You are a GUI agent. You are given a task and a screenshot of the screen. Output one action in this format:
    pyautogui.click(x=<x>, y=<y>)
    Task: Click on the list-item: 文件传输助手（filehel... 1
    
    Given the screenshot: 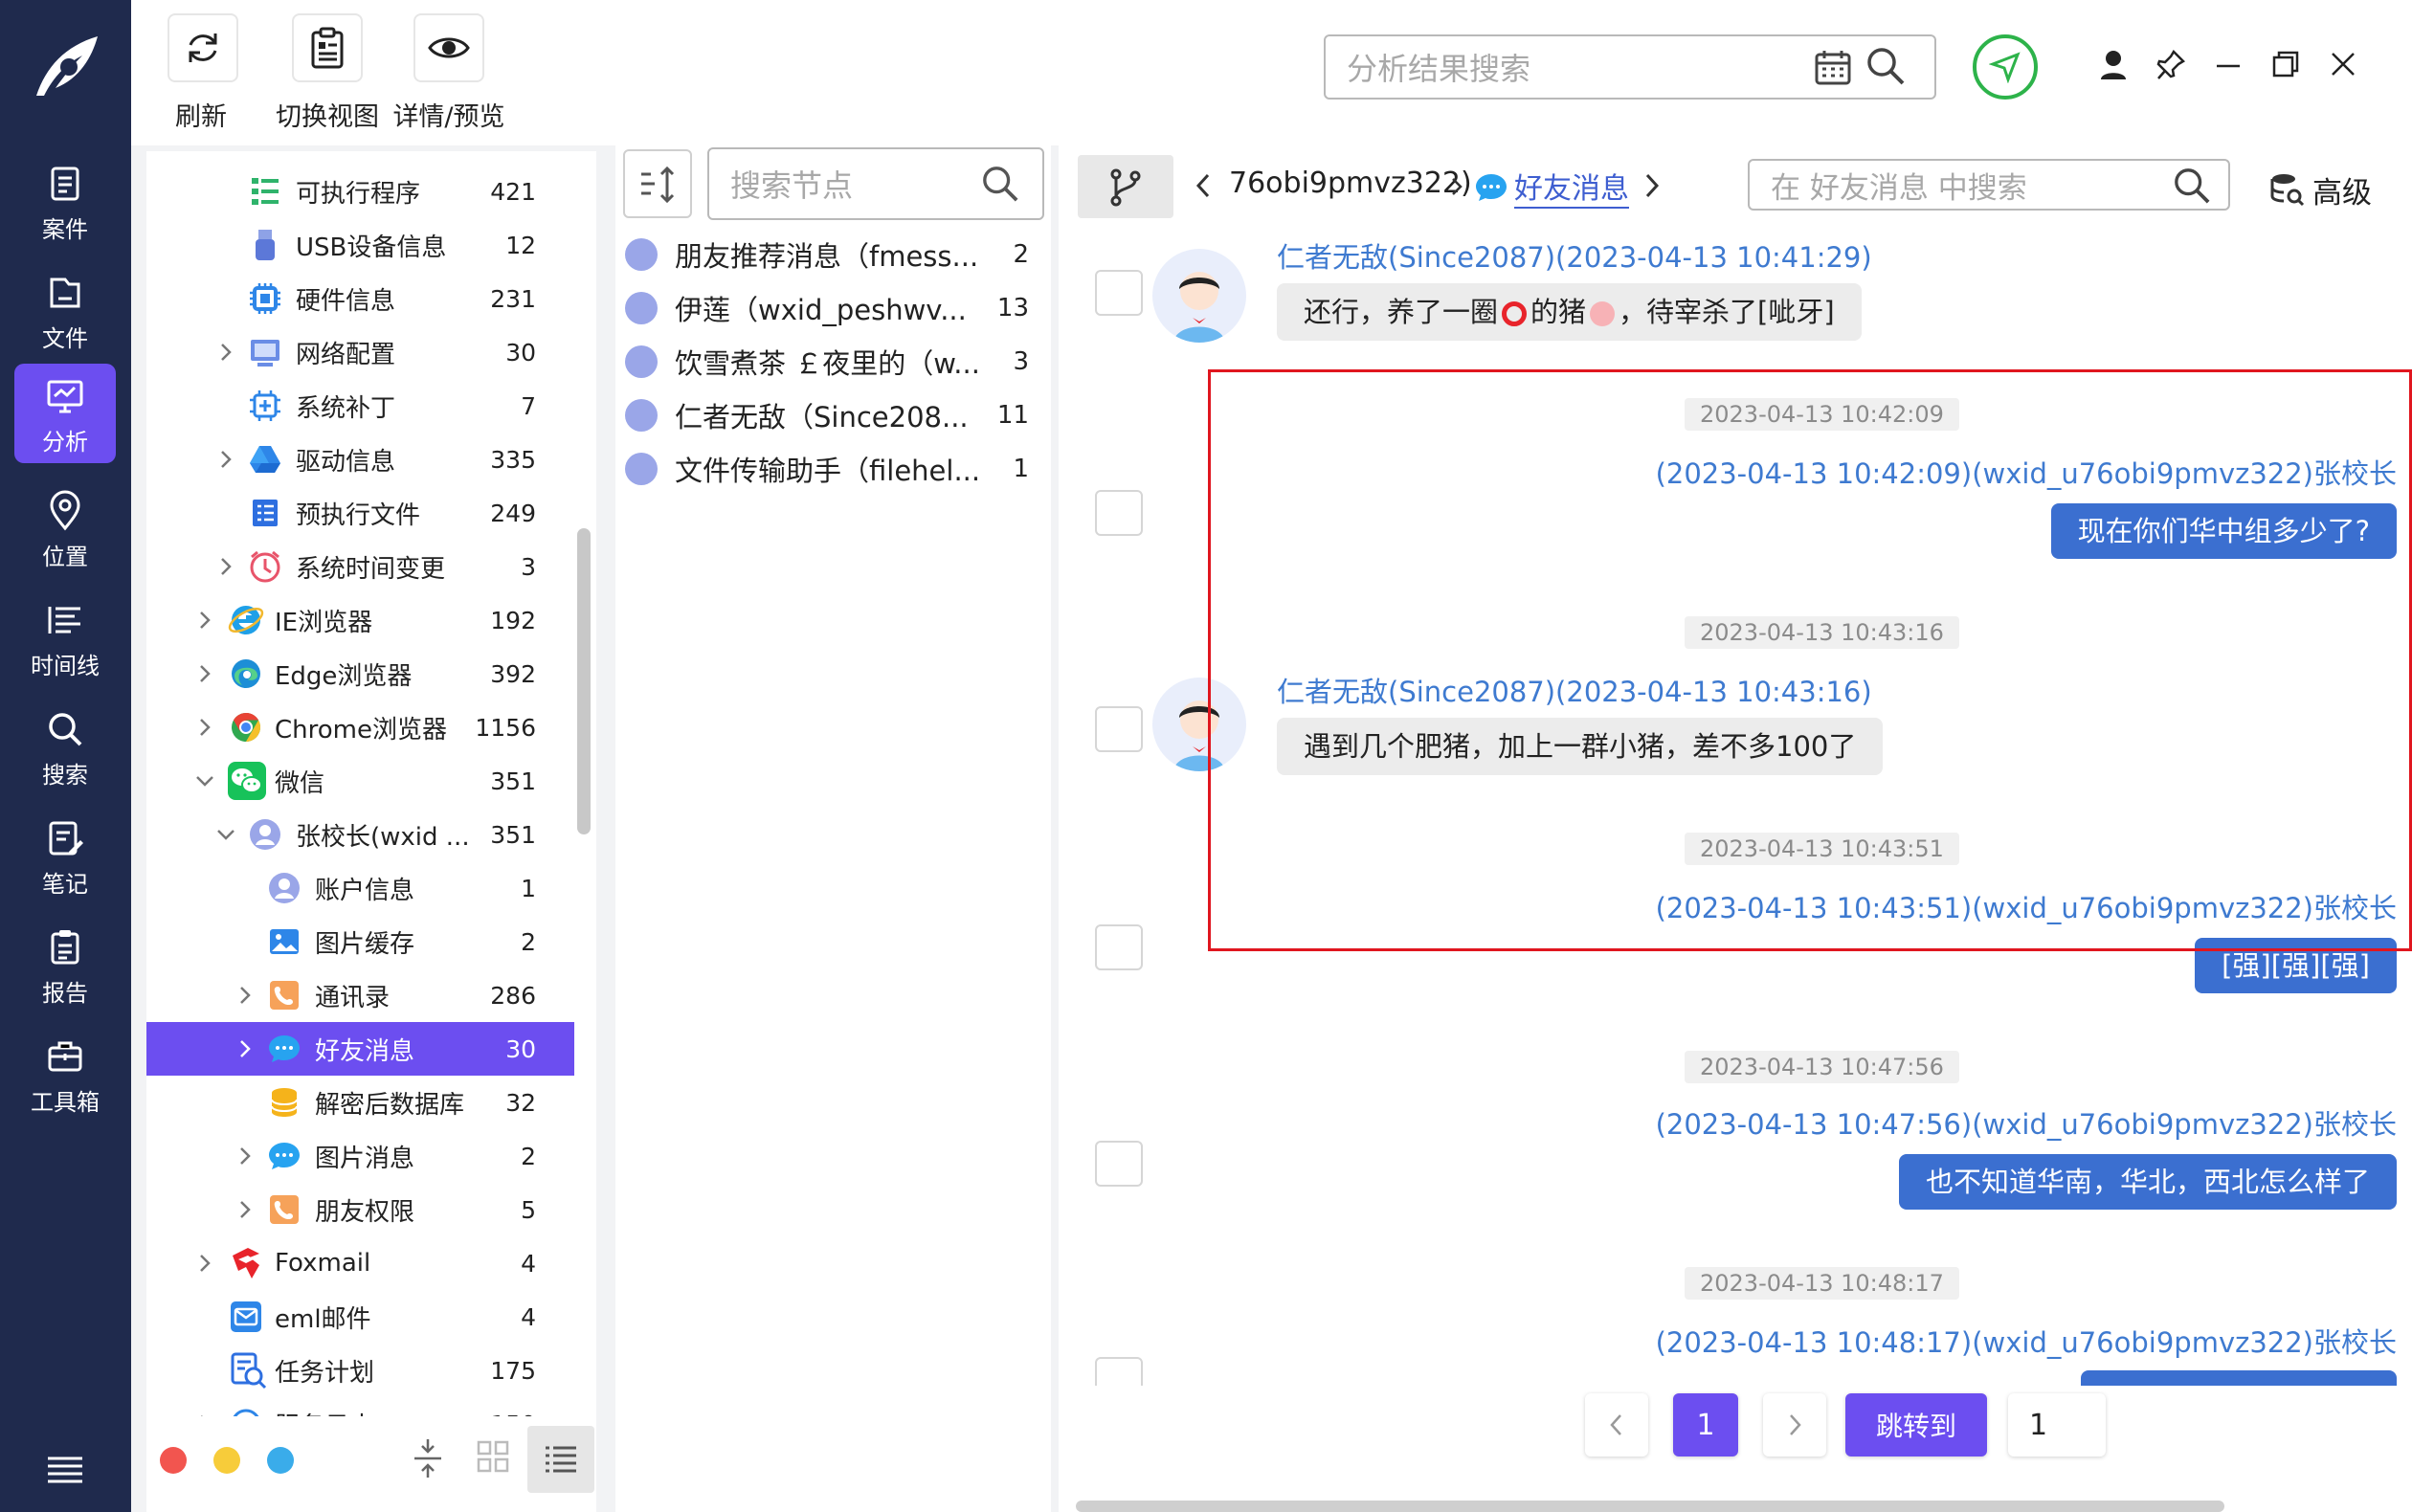 What is the action you would take?
    pyautogui.click(x=835, y=469)
    